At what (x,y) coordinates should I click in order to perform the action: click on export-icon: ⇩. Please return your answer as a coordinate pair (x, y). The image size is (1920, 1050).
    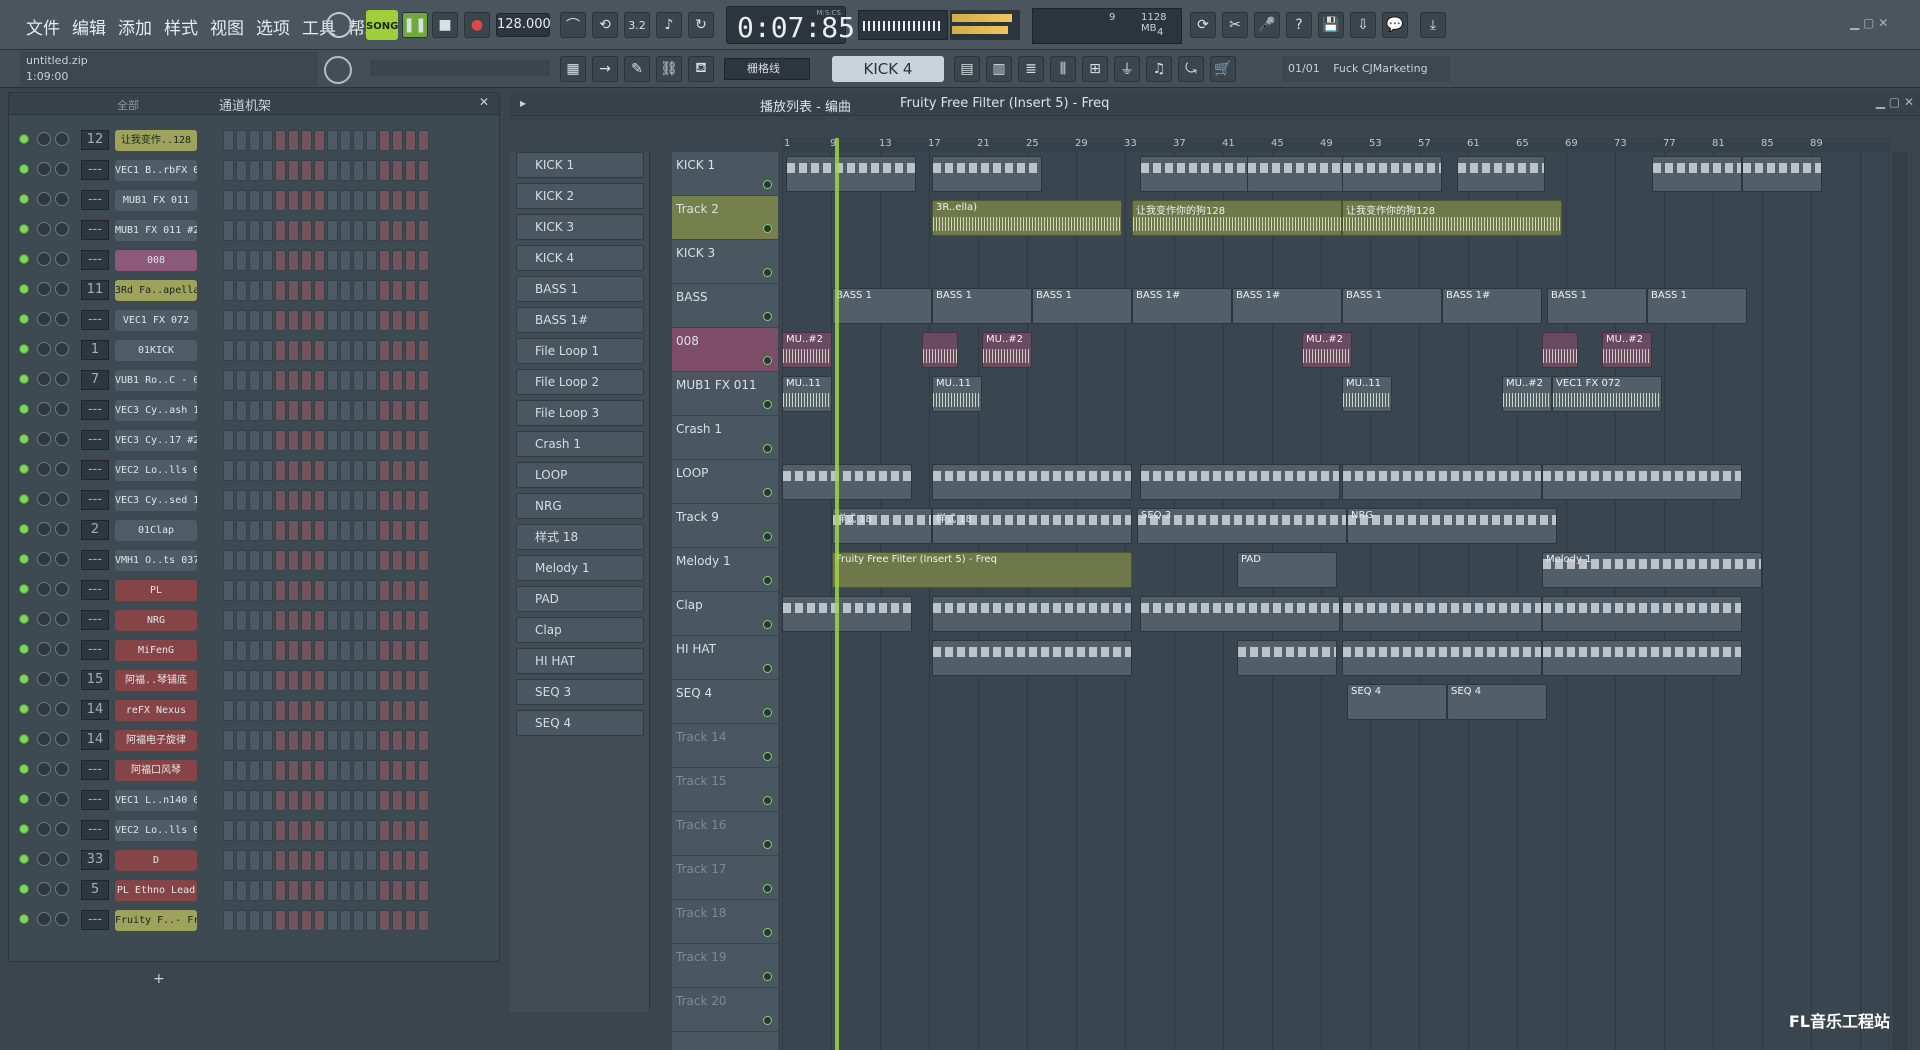
    Looking at the image, I should click on (1363, 25).